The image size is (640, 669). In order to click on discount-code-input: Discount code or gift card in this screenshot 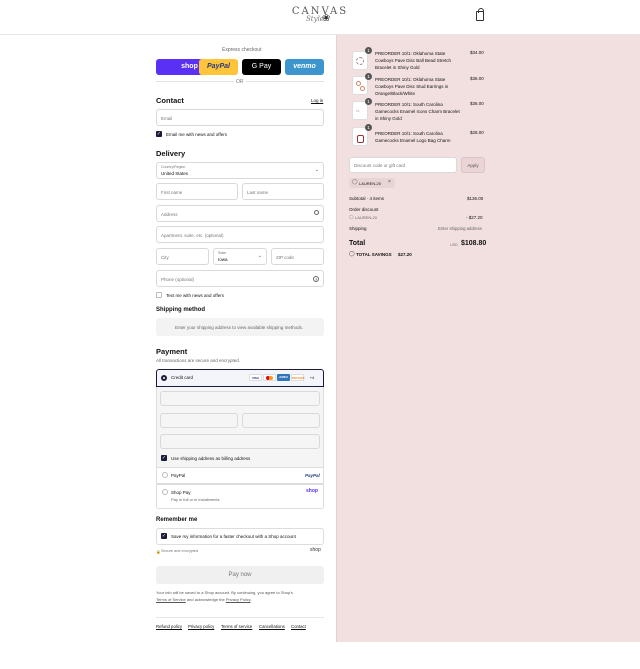, I will do `click(403, 165)`.